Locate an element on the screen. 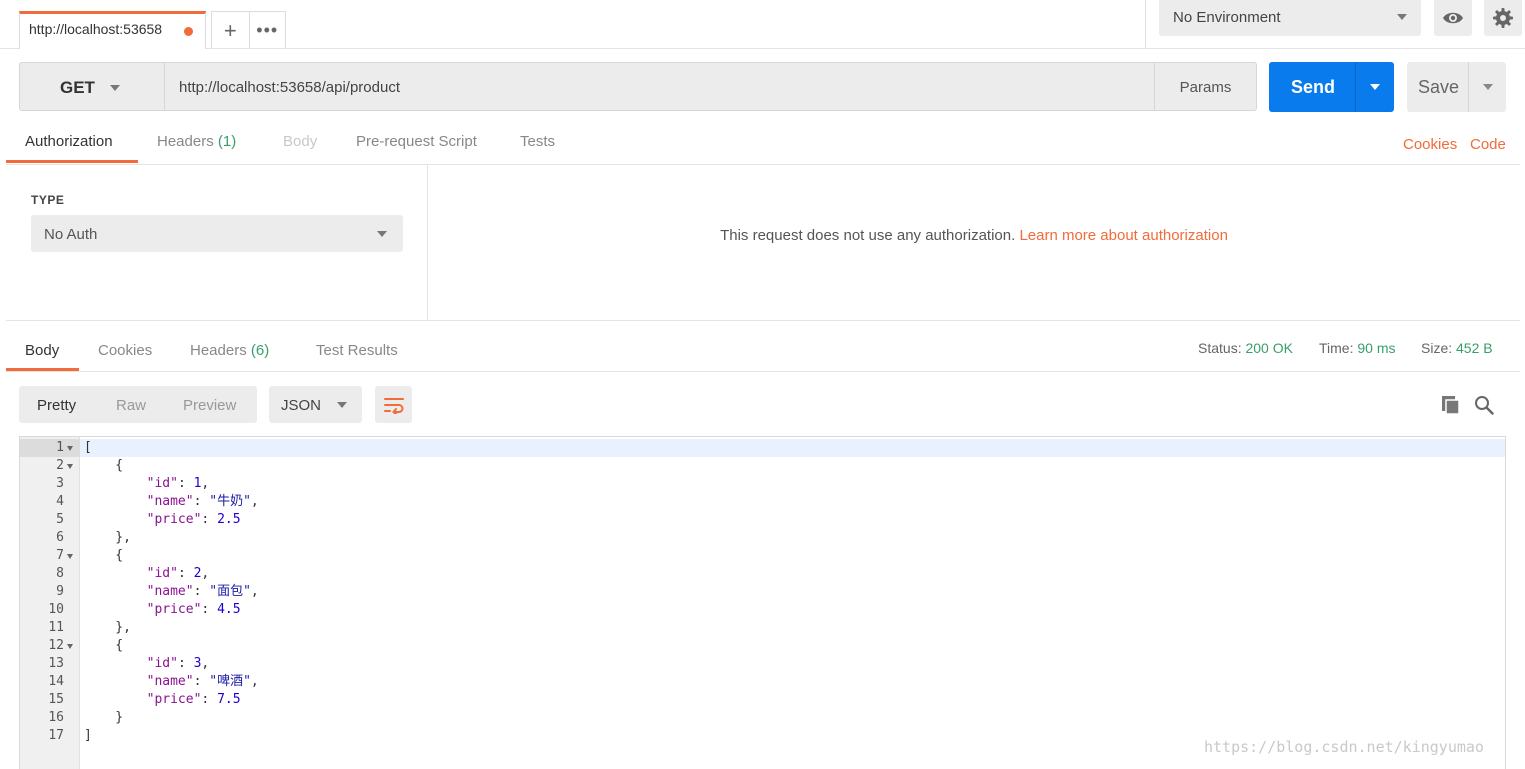 The height and width of the screenshot is (769, 1525). line-number: 1 is located at coordinates (60, 447).